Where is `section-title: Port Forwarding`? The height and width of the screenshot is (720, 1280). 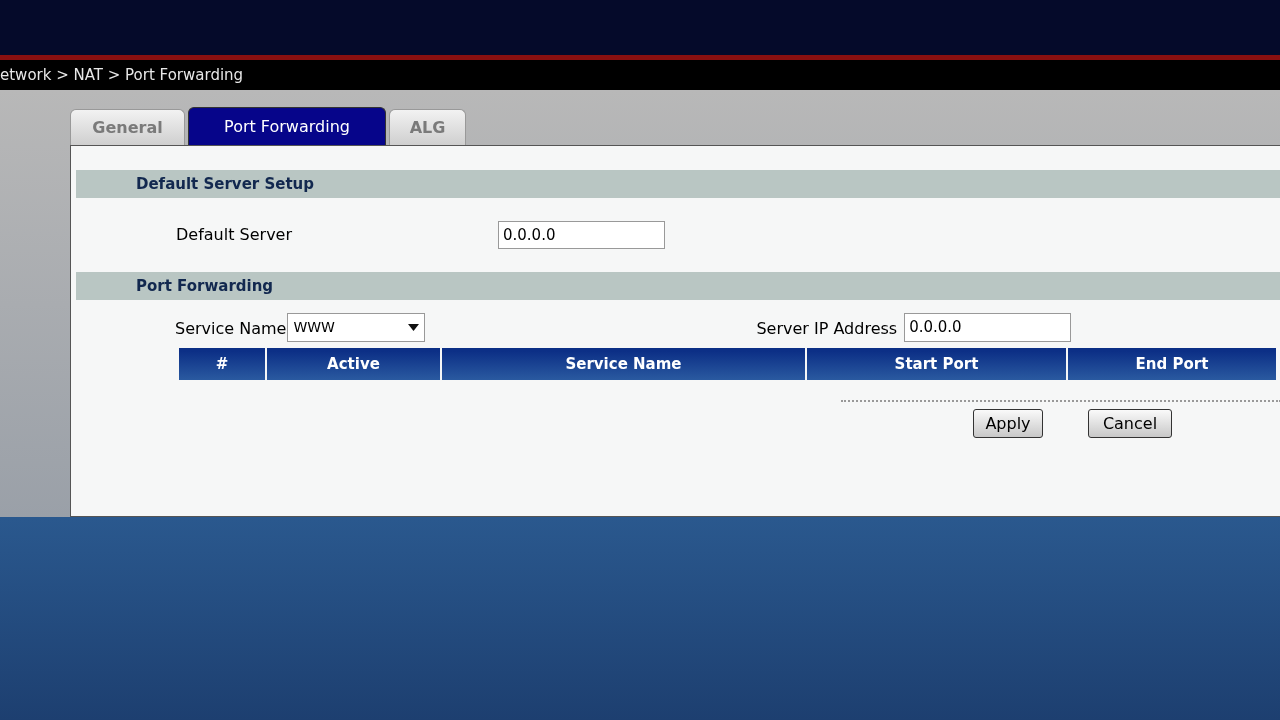
section-title: Port Forwarding is located at coordinates (205, 286).